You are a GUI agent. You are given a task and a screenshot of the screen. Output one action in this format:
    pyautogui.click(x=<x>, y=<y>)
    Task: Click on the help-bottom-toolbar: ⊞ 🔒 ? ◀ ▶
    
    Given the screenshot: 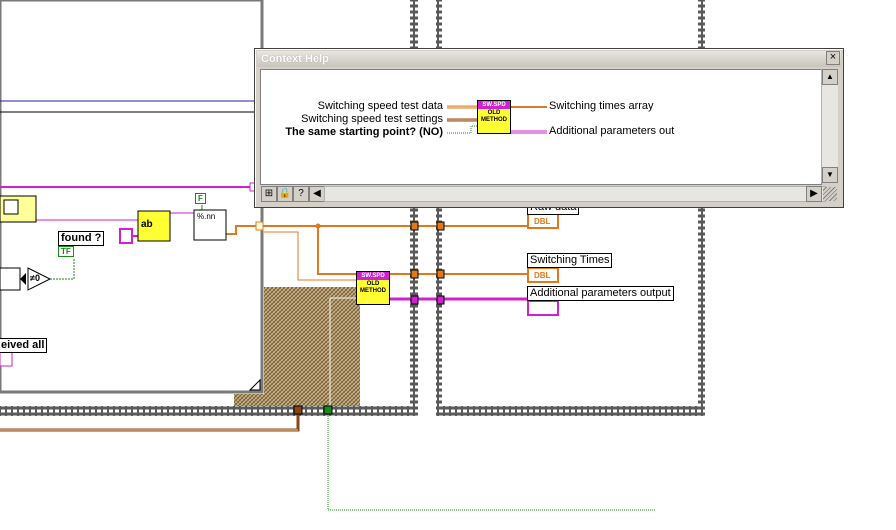 What is the action you would take?
    pyautogui.click(x=548, y=193)
    